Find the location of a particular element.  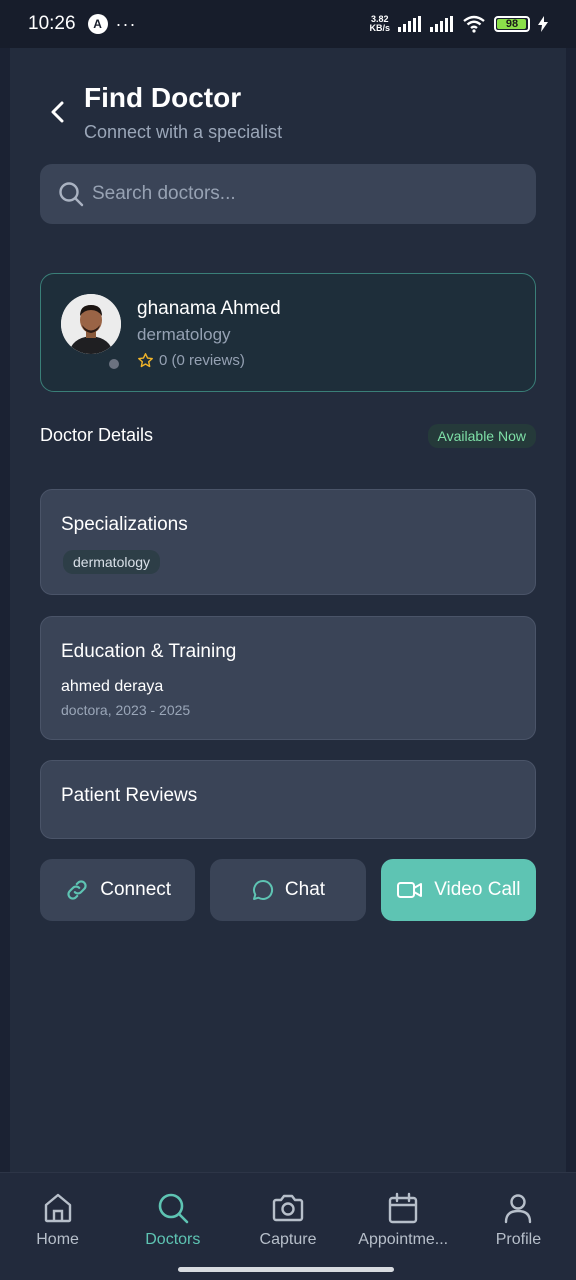

doctor-details-heading: Doctor Details is located at coordinates (97, 435).